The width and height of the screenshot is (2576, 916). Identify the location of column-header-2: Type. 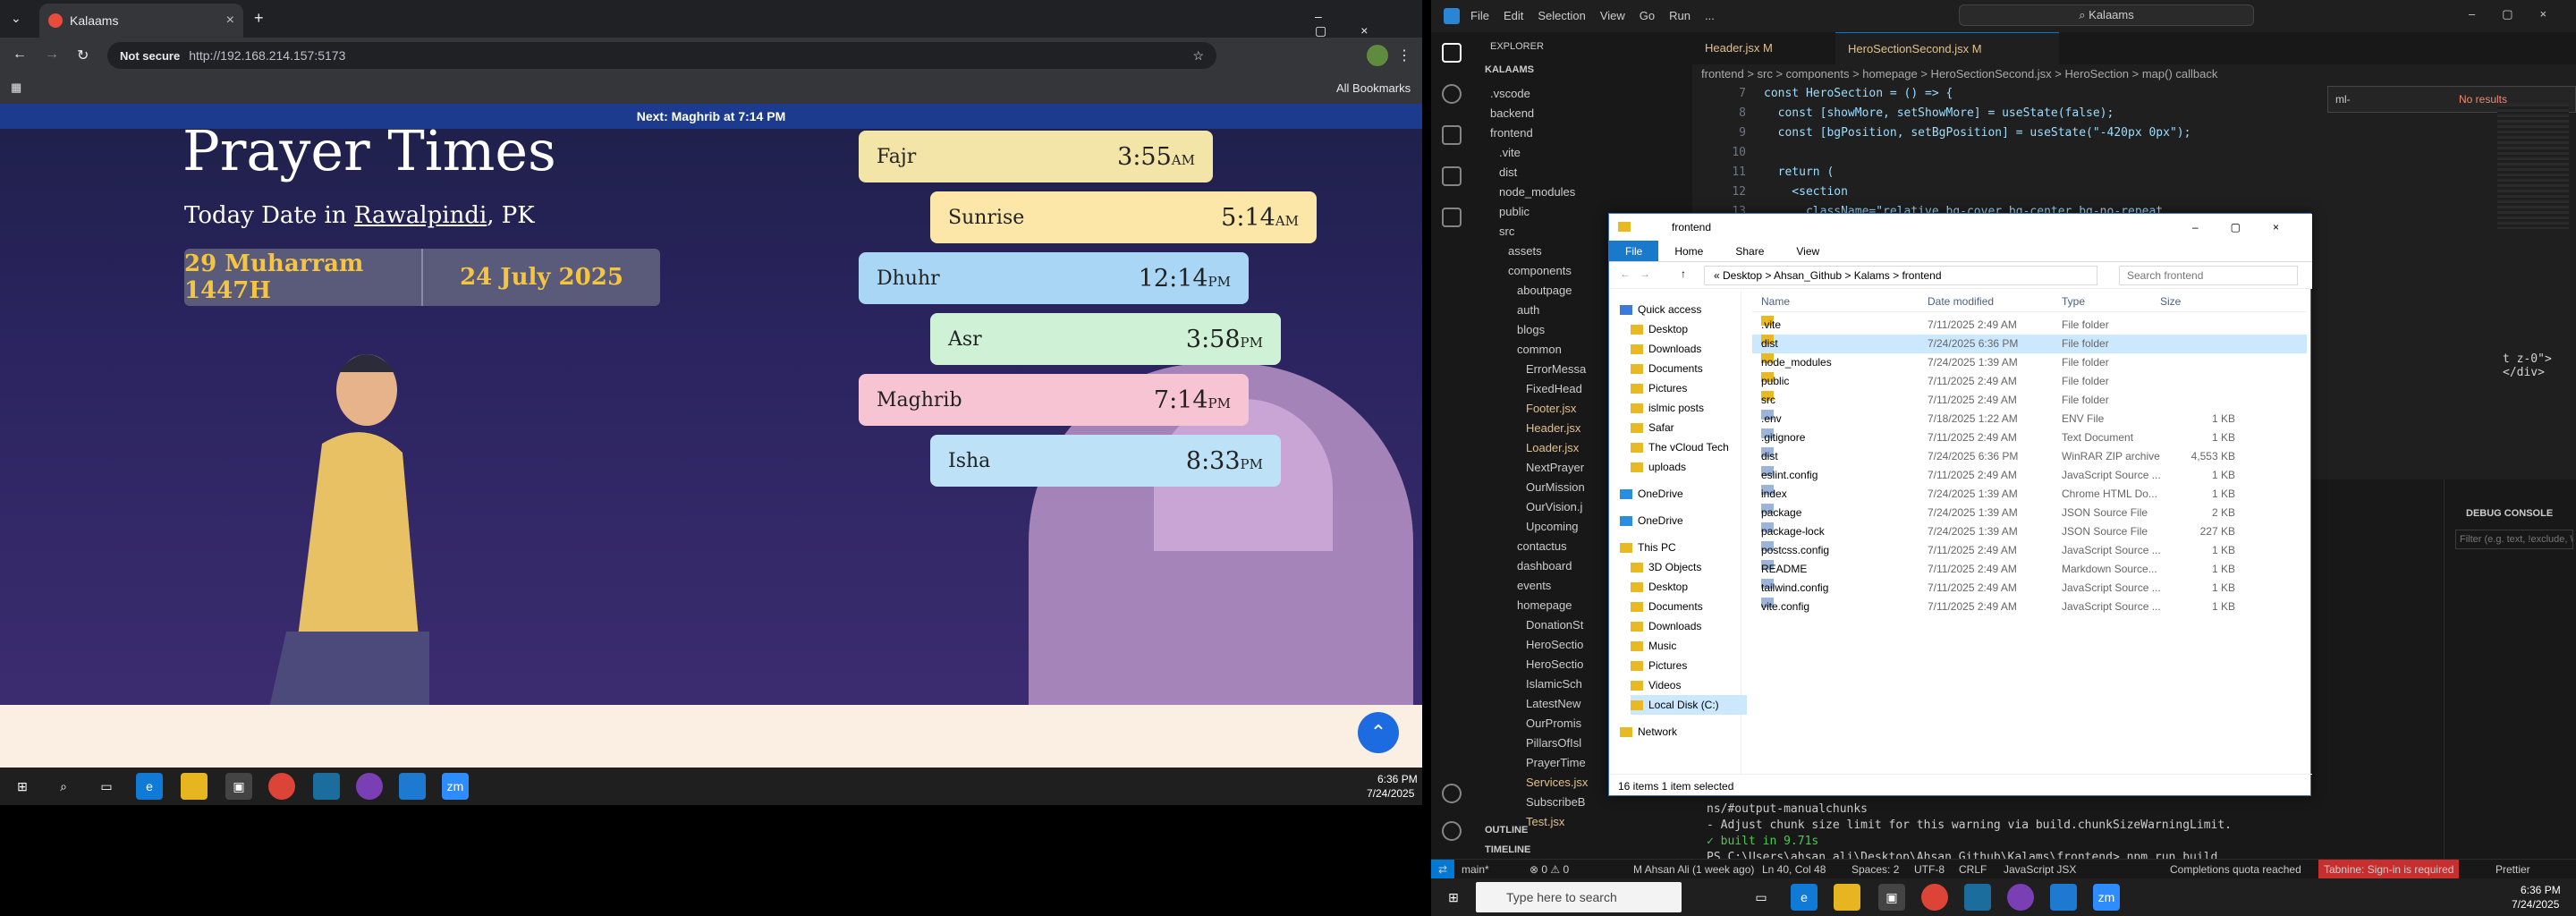
(2073, 301).